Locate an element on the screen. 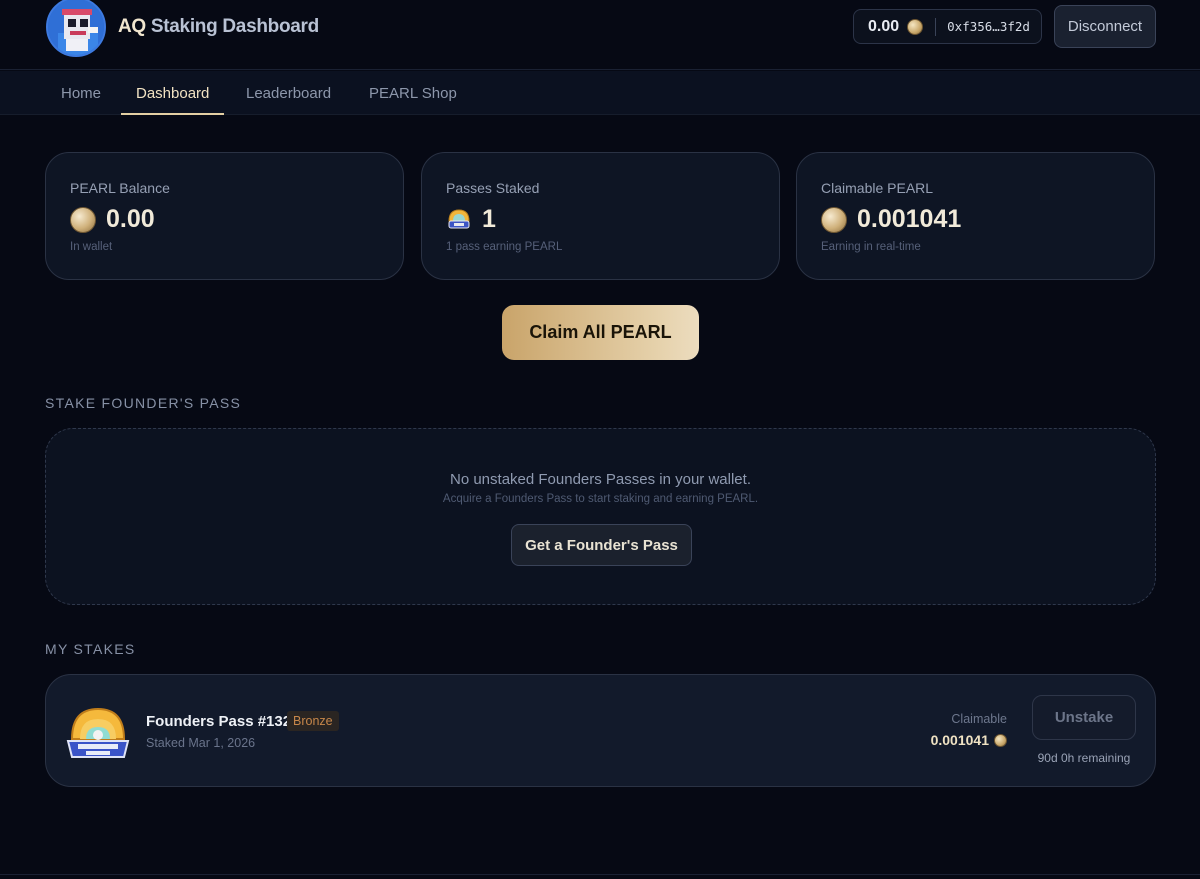  stat-label: Claimable PEARL is located at coordinates (877, 188).